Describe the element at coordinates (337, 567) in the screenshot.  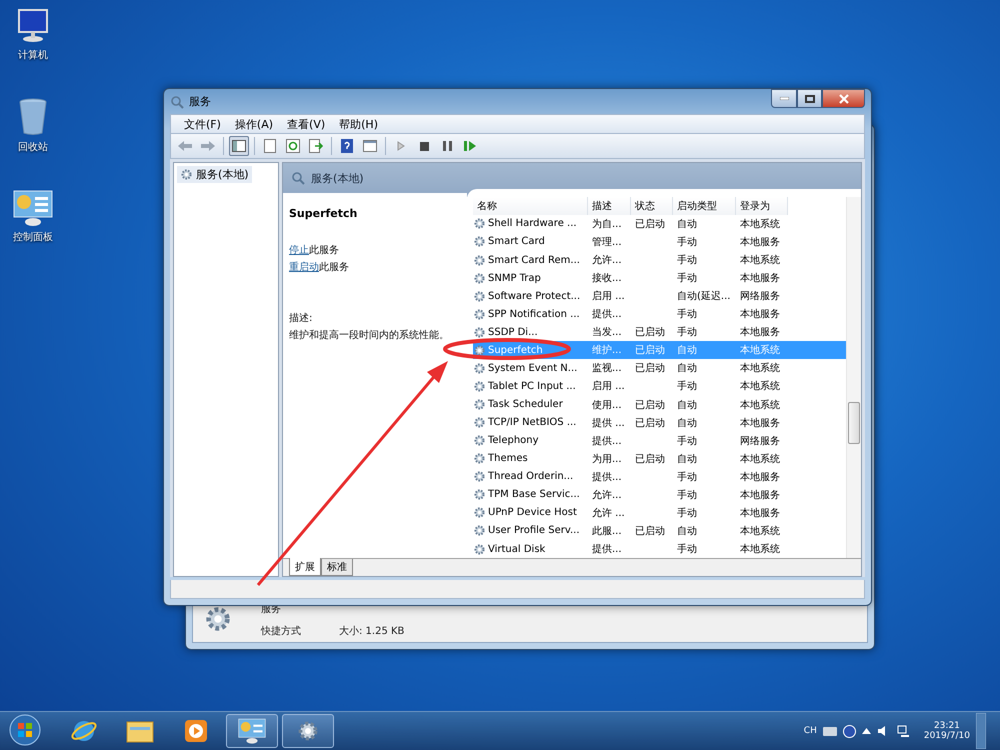
I see `view-tab: 标准` at that location.